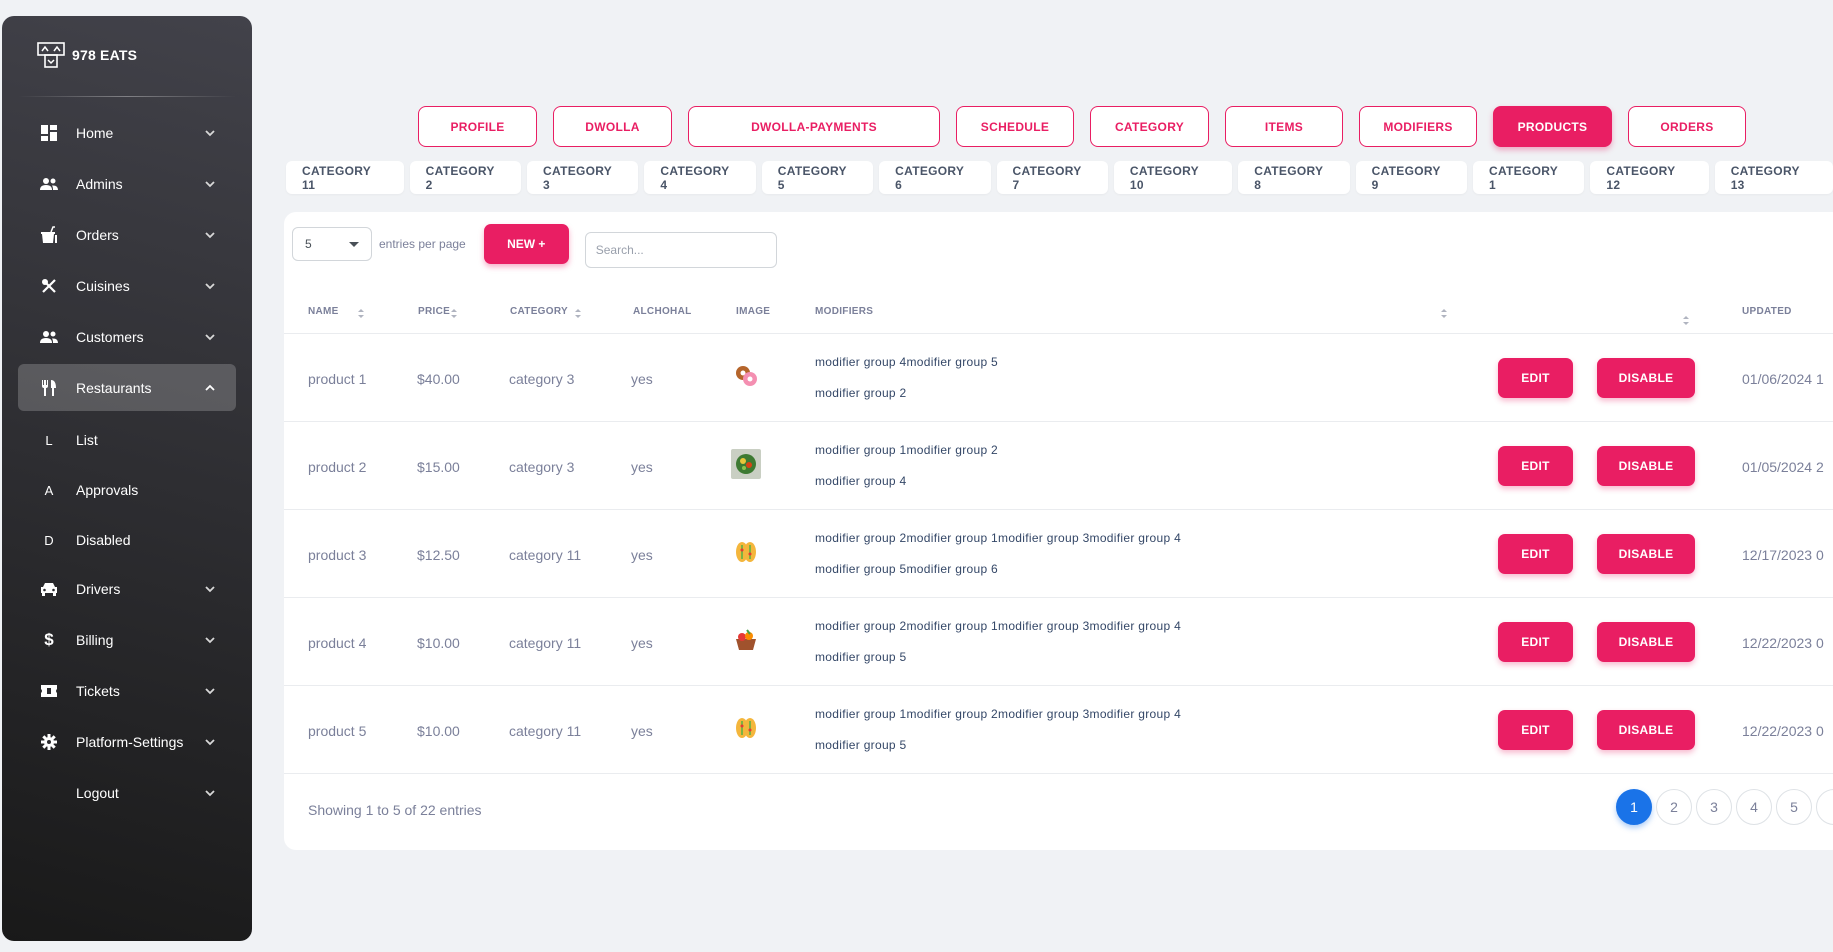 The height and width of the screenshot is (952, 1833). Describe the element at coordinates (434, 311) in the screenshot. I see `column-header-price: PRICE` at that location.